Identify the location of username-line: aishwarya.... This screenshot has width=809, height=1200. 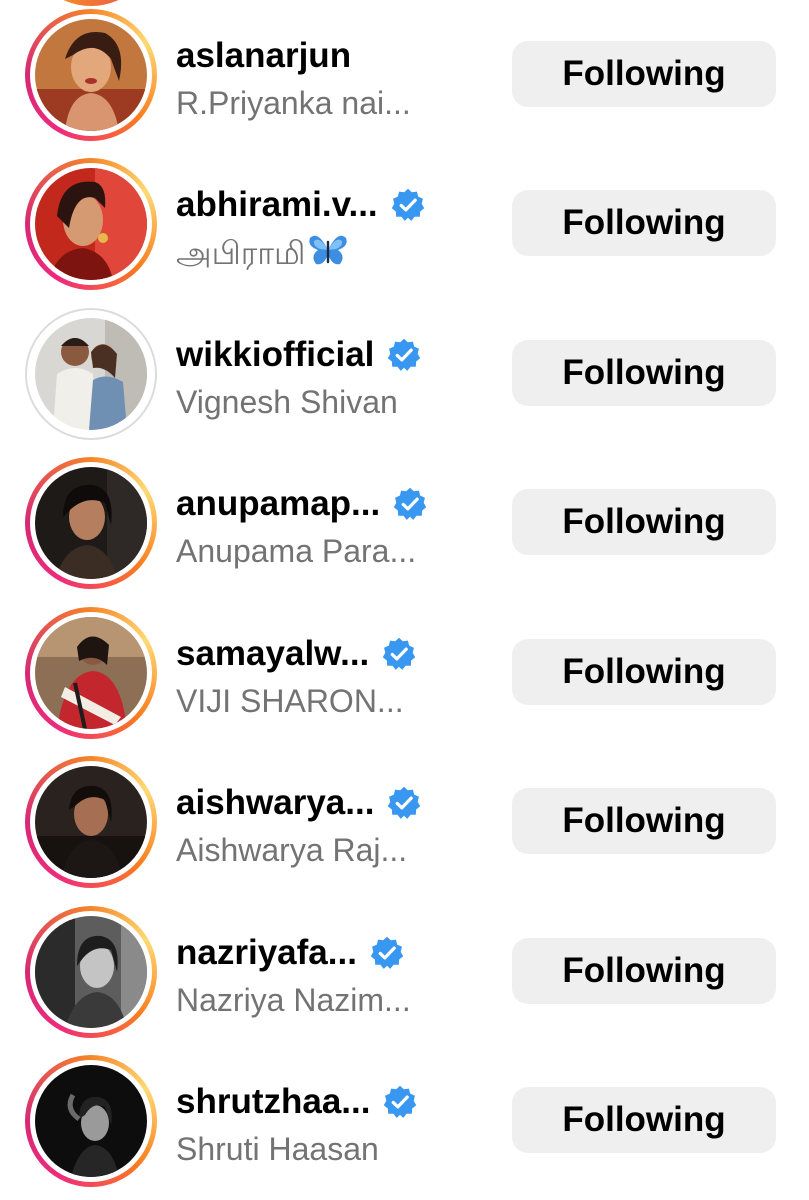
(336, 803).